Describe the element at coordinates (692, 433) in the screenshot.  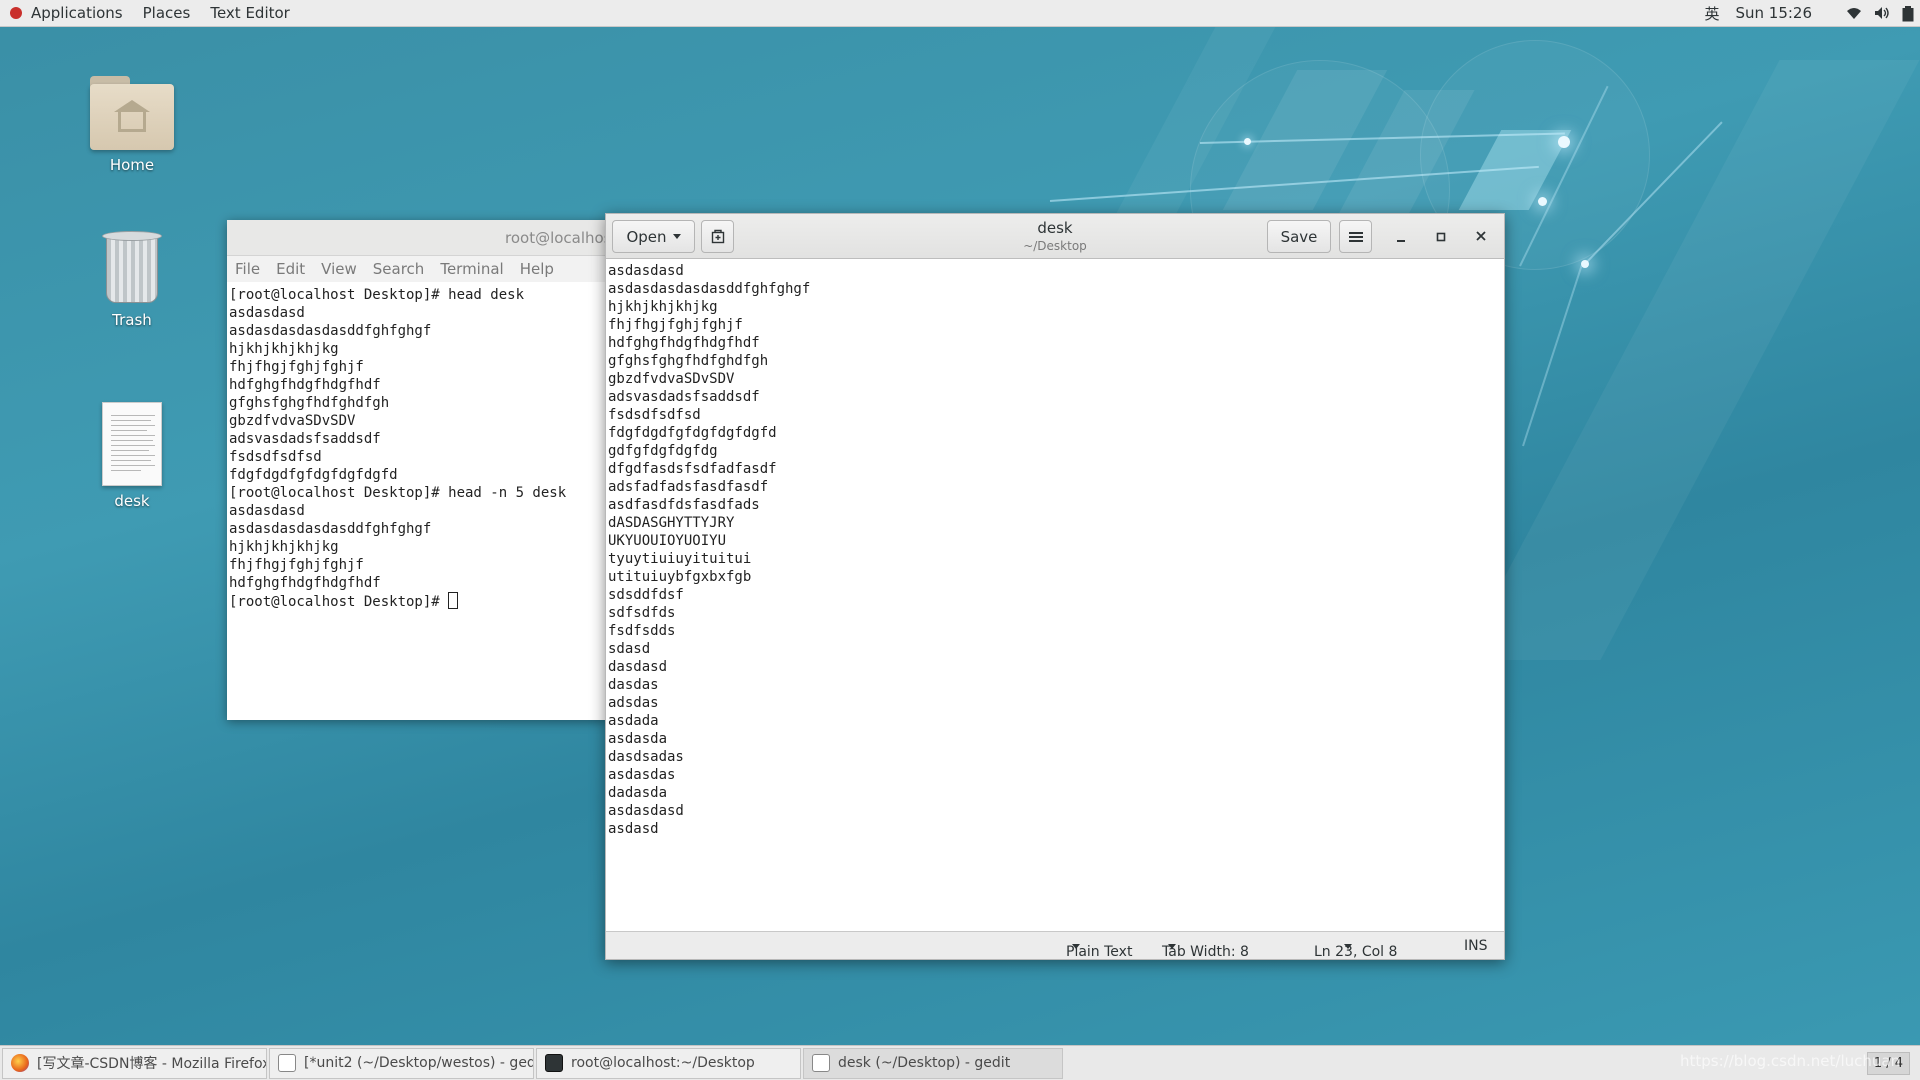
I see `editor-line: fdgfdgdfgfdgfdgfdgfd` at that location.